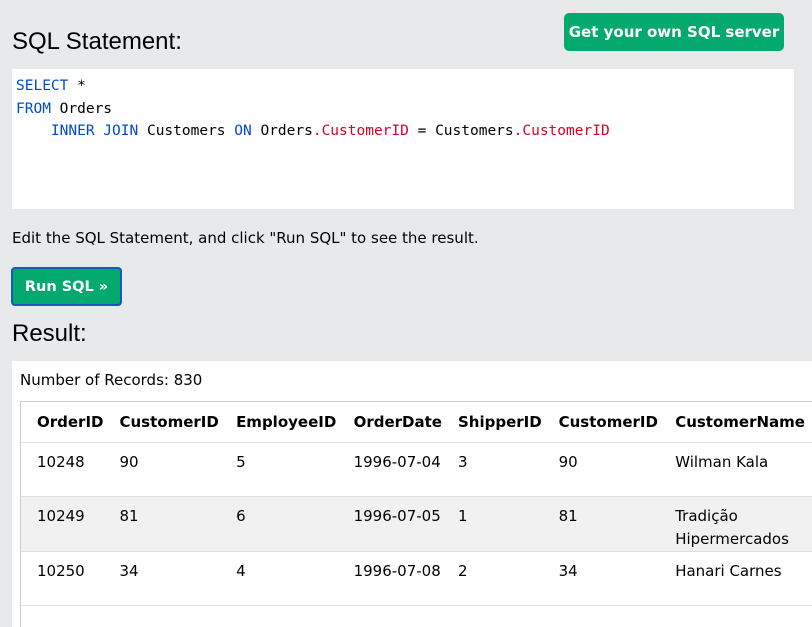 The height and width of the screenshot is (627, 812). Describe the element at coordinates (500, 469) in the screenshot. I see `table-cell: 3` at that location.